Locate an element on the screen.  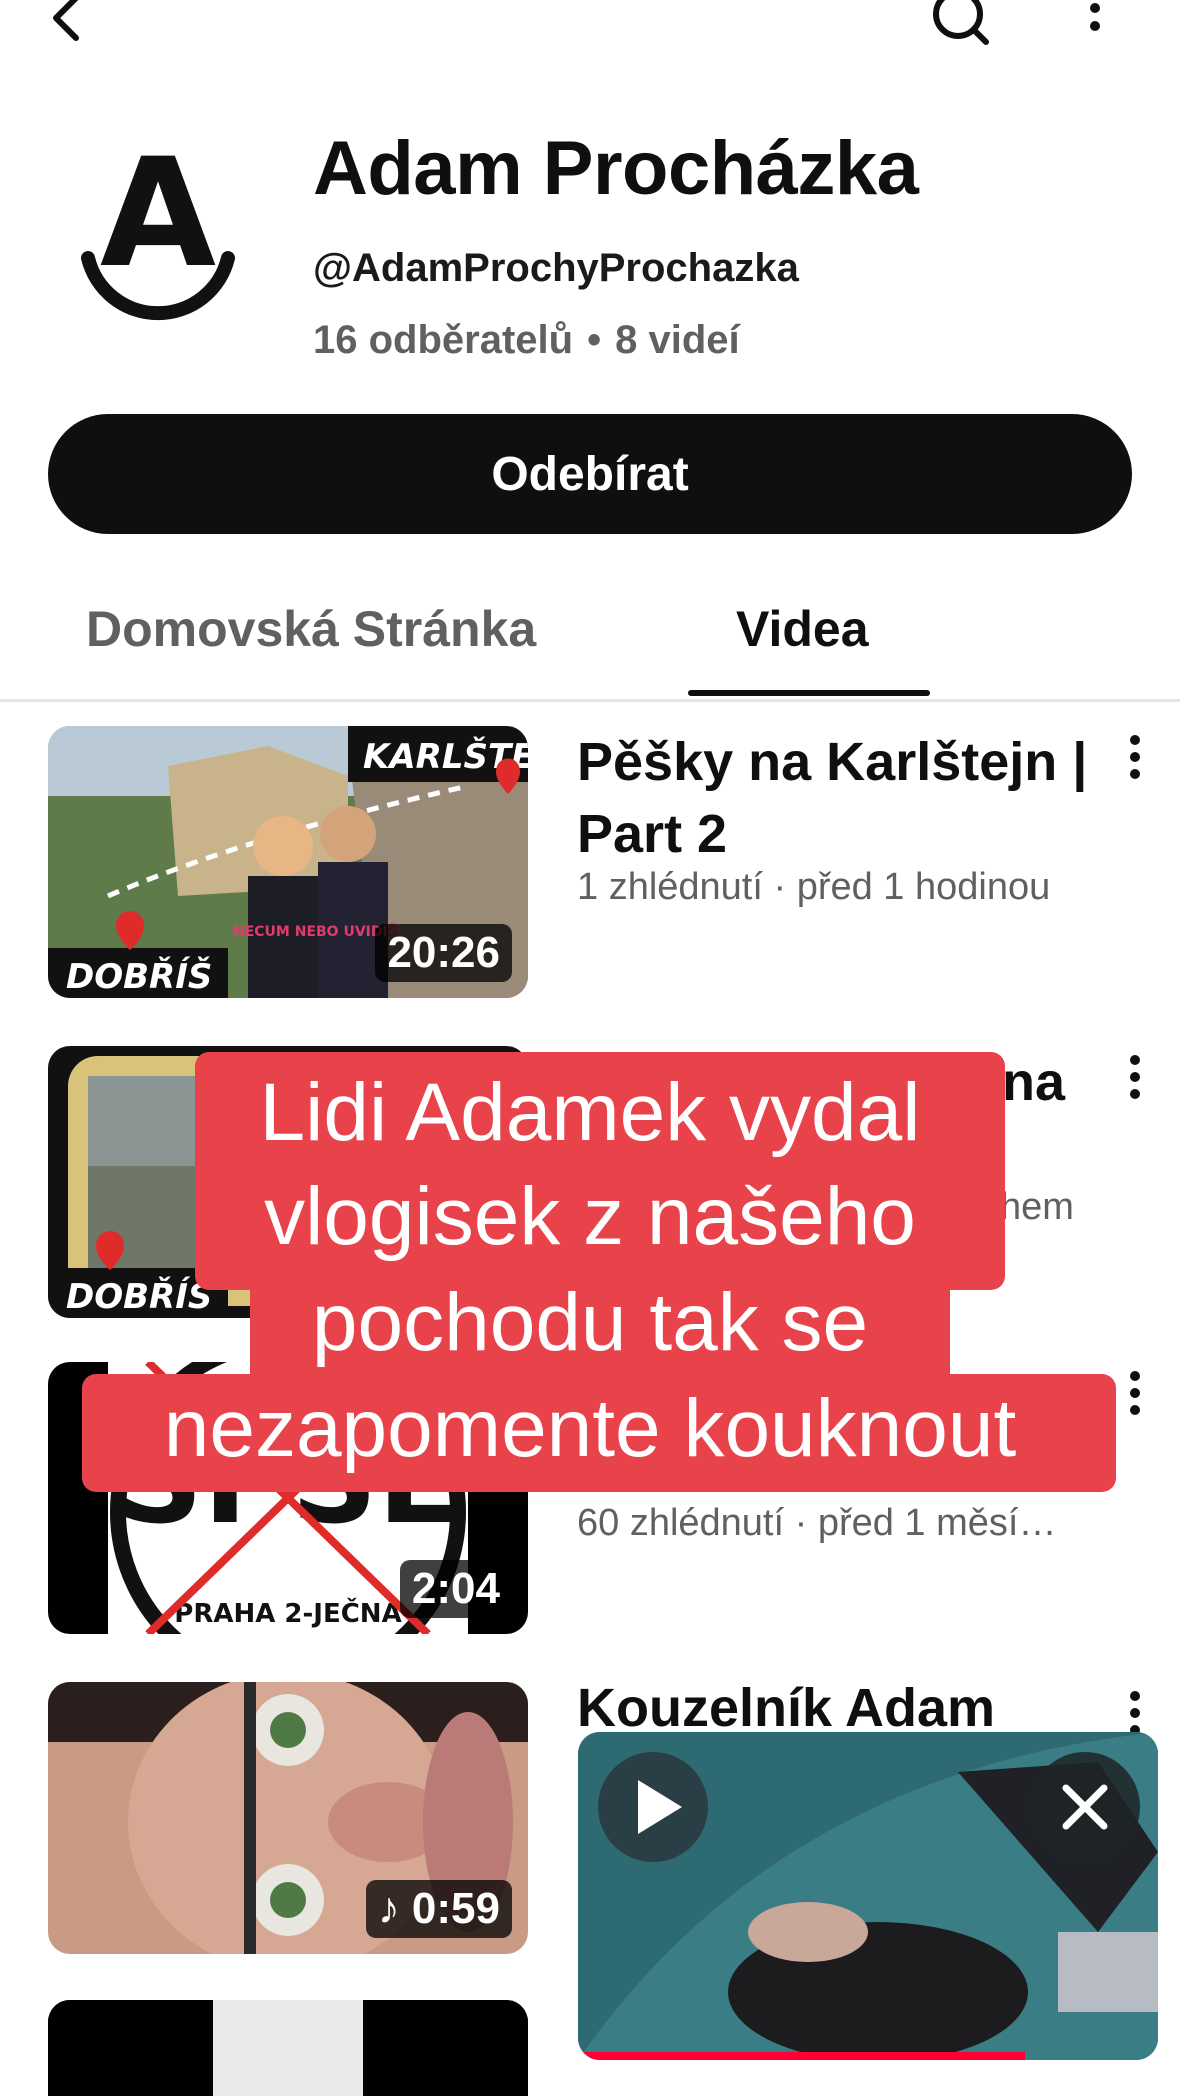
video-duration: 2:04 is located at coordinates (455, 1589).